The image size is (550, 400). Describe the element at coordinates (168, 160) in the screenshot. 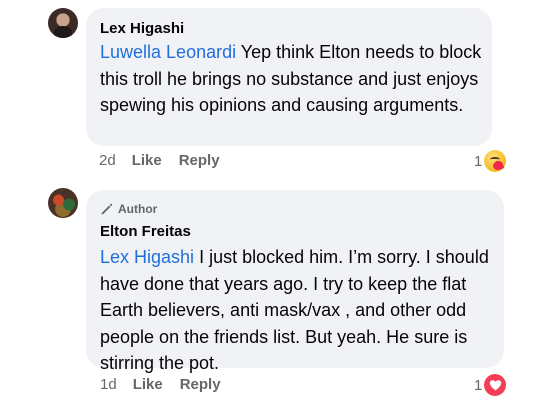

I see `comment-actions: 2d Like Reply` at that location.